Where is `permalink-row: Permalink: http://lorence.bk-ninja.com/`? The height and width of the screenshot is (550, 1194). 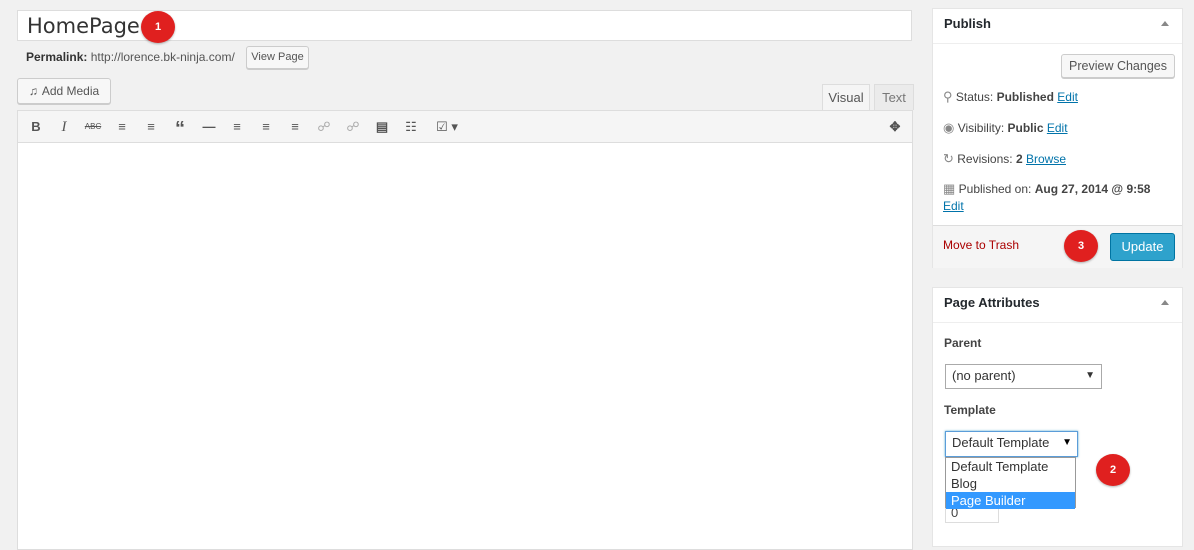
permalink-row: Permalink: http://lorence.bk-ninja.com/ is located at coordinates (130, 57).